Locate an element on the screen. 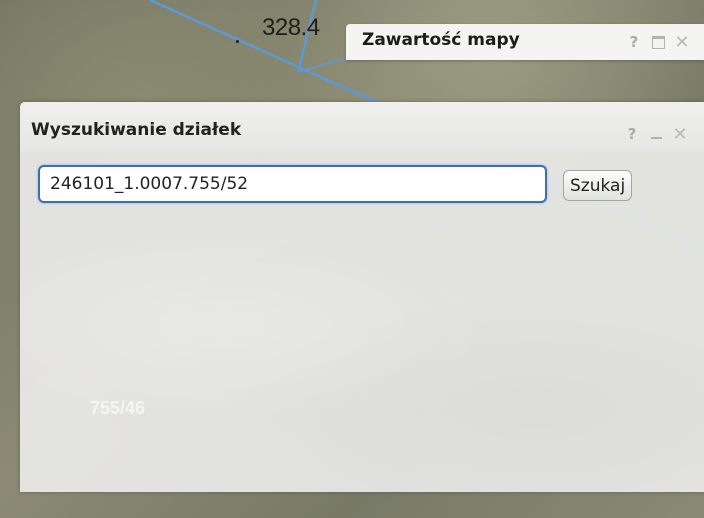 This screenshot has width=704, height=518. panel-title: Zawartość mapy is located at coordinates (441, 40).